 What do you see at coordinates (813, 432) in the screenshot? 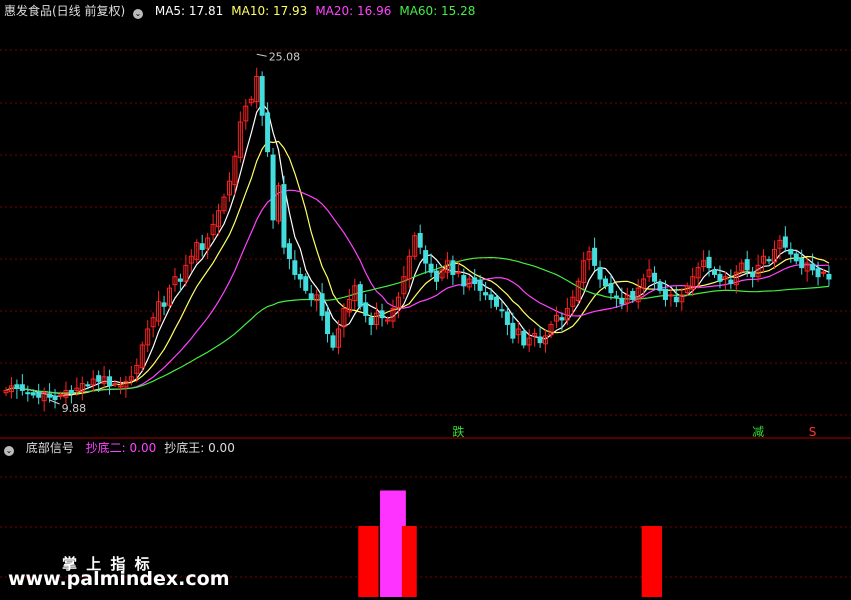
I see `signal-marker: S` at bounding box center [813, 432].